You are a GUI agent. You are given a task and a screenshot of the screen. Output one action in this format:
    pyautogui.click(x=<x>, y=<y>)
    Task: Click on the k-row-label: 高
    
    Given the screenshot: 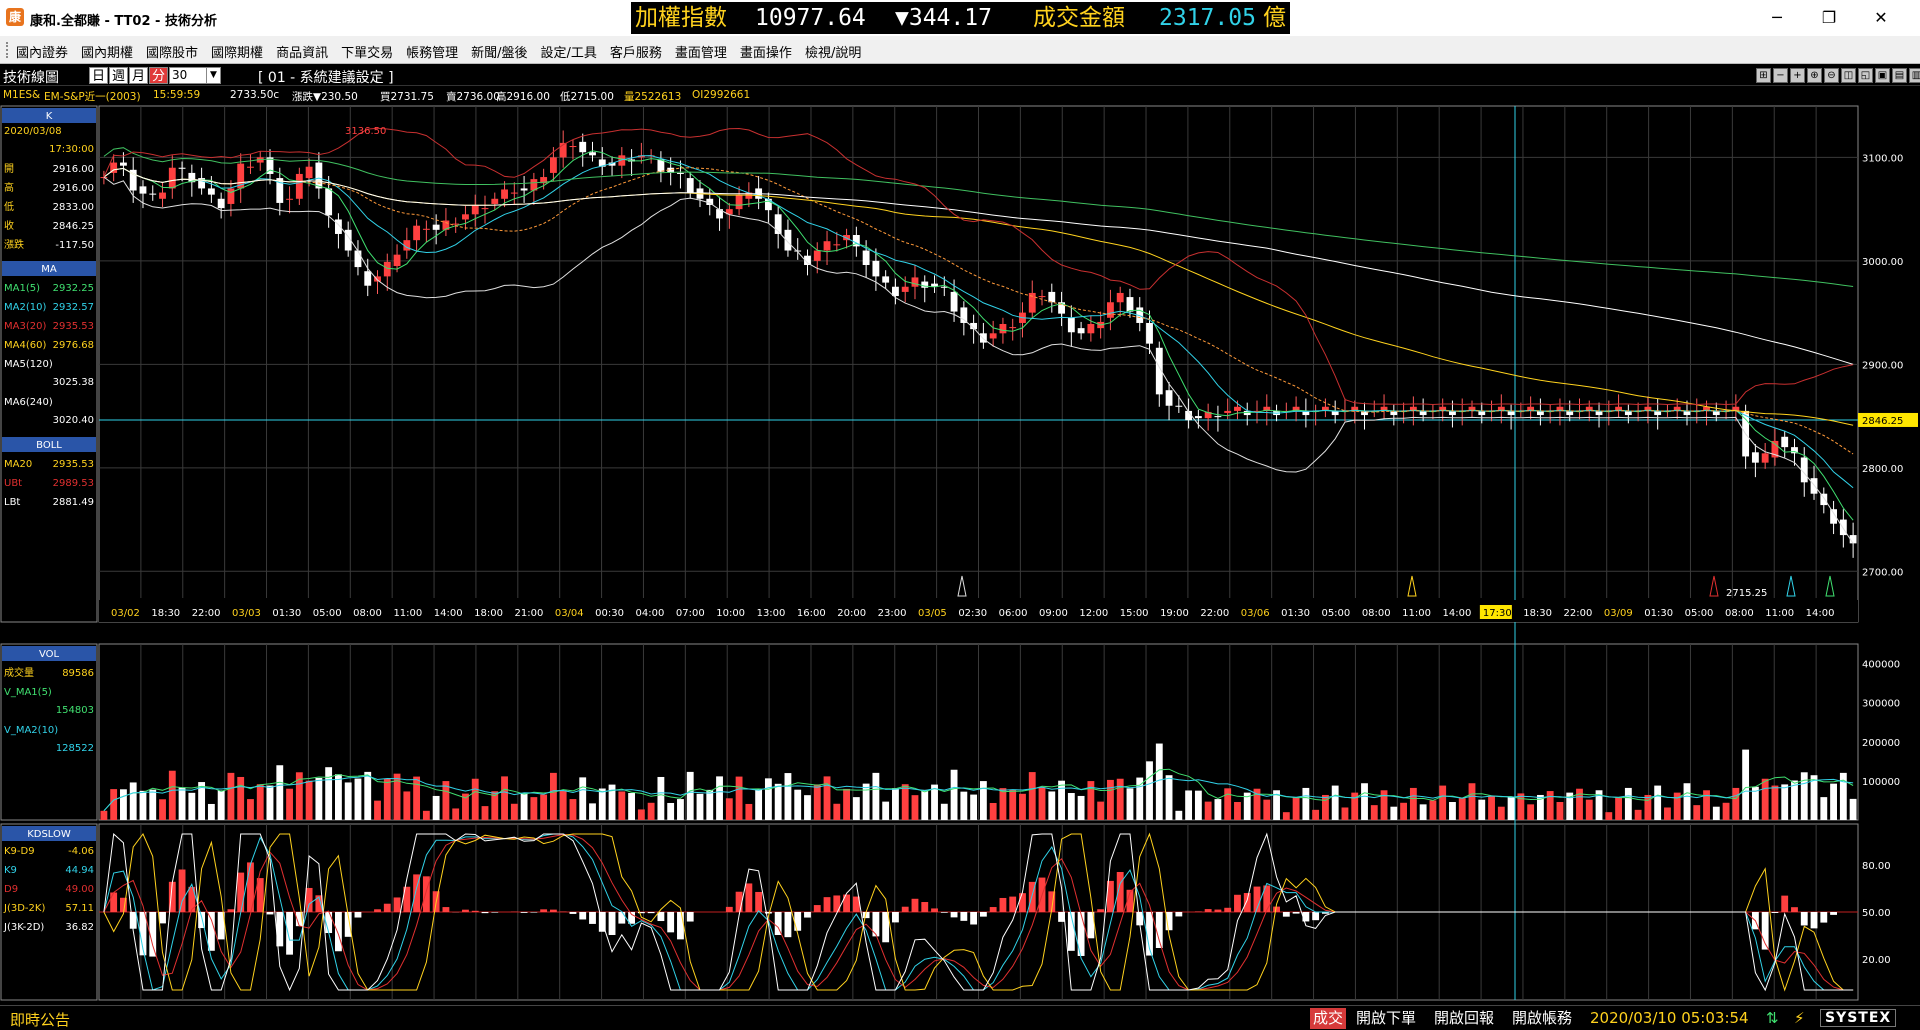 What is the action you would take?
    pyautogui.click(x=9, y=187)
    